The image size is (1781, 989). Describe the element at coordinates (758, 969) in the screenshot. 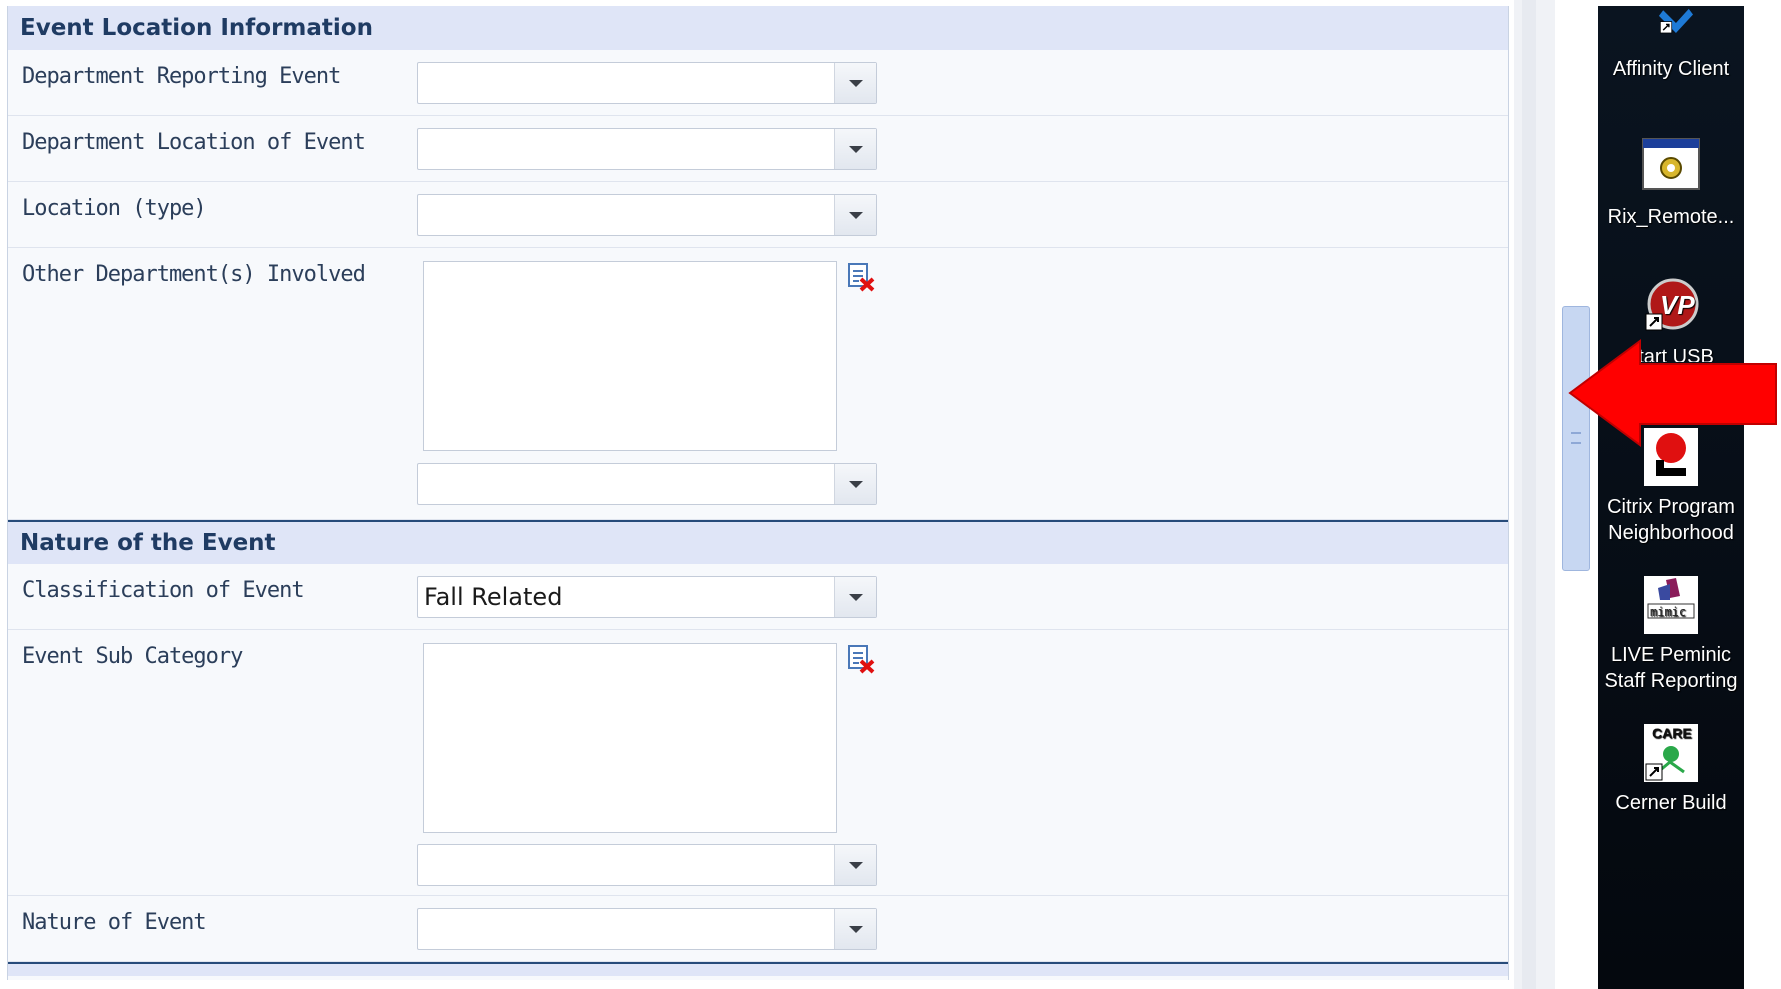

I see `section-header-next` at that location.